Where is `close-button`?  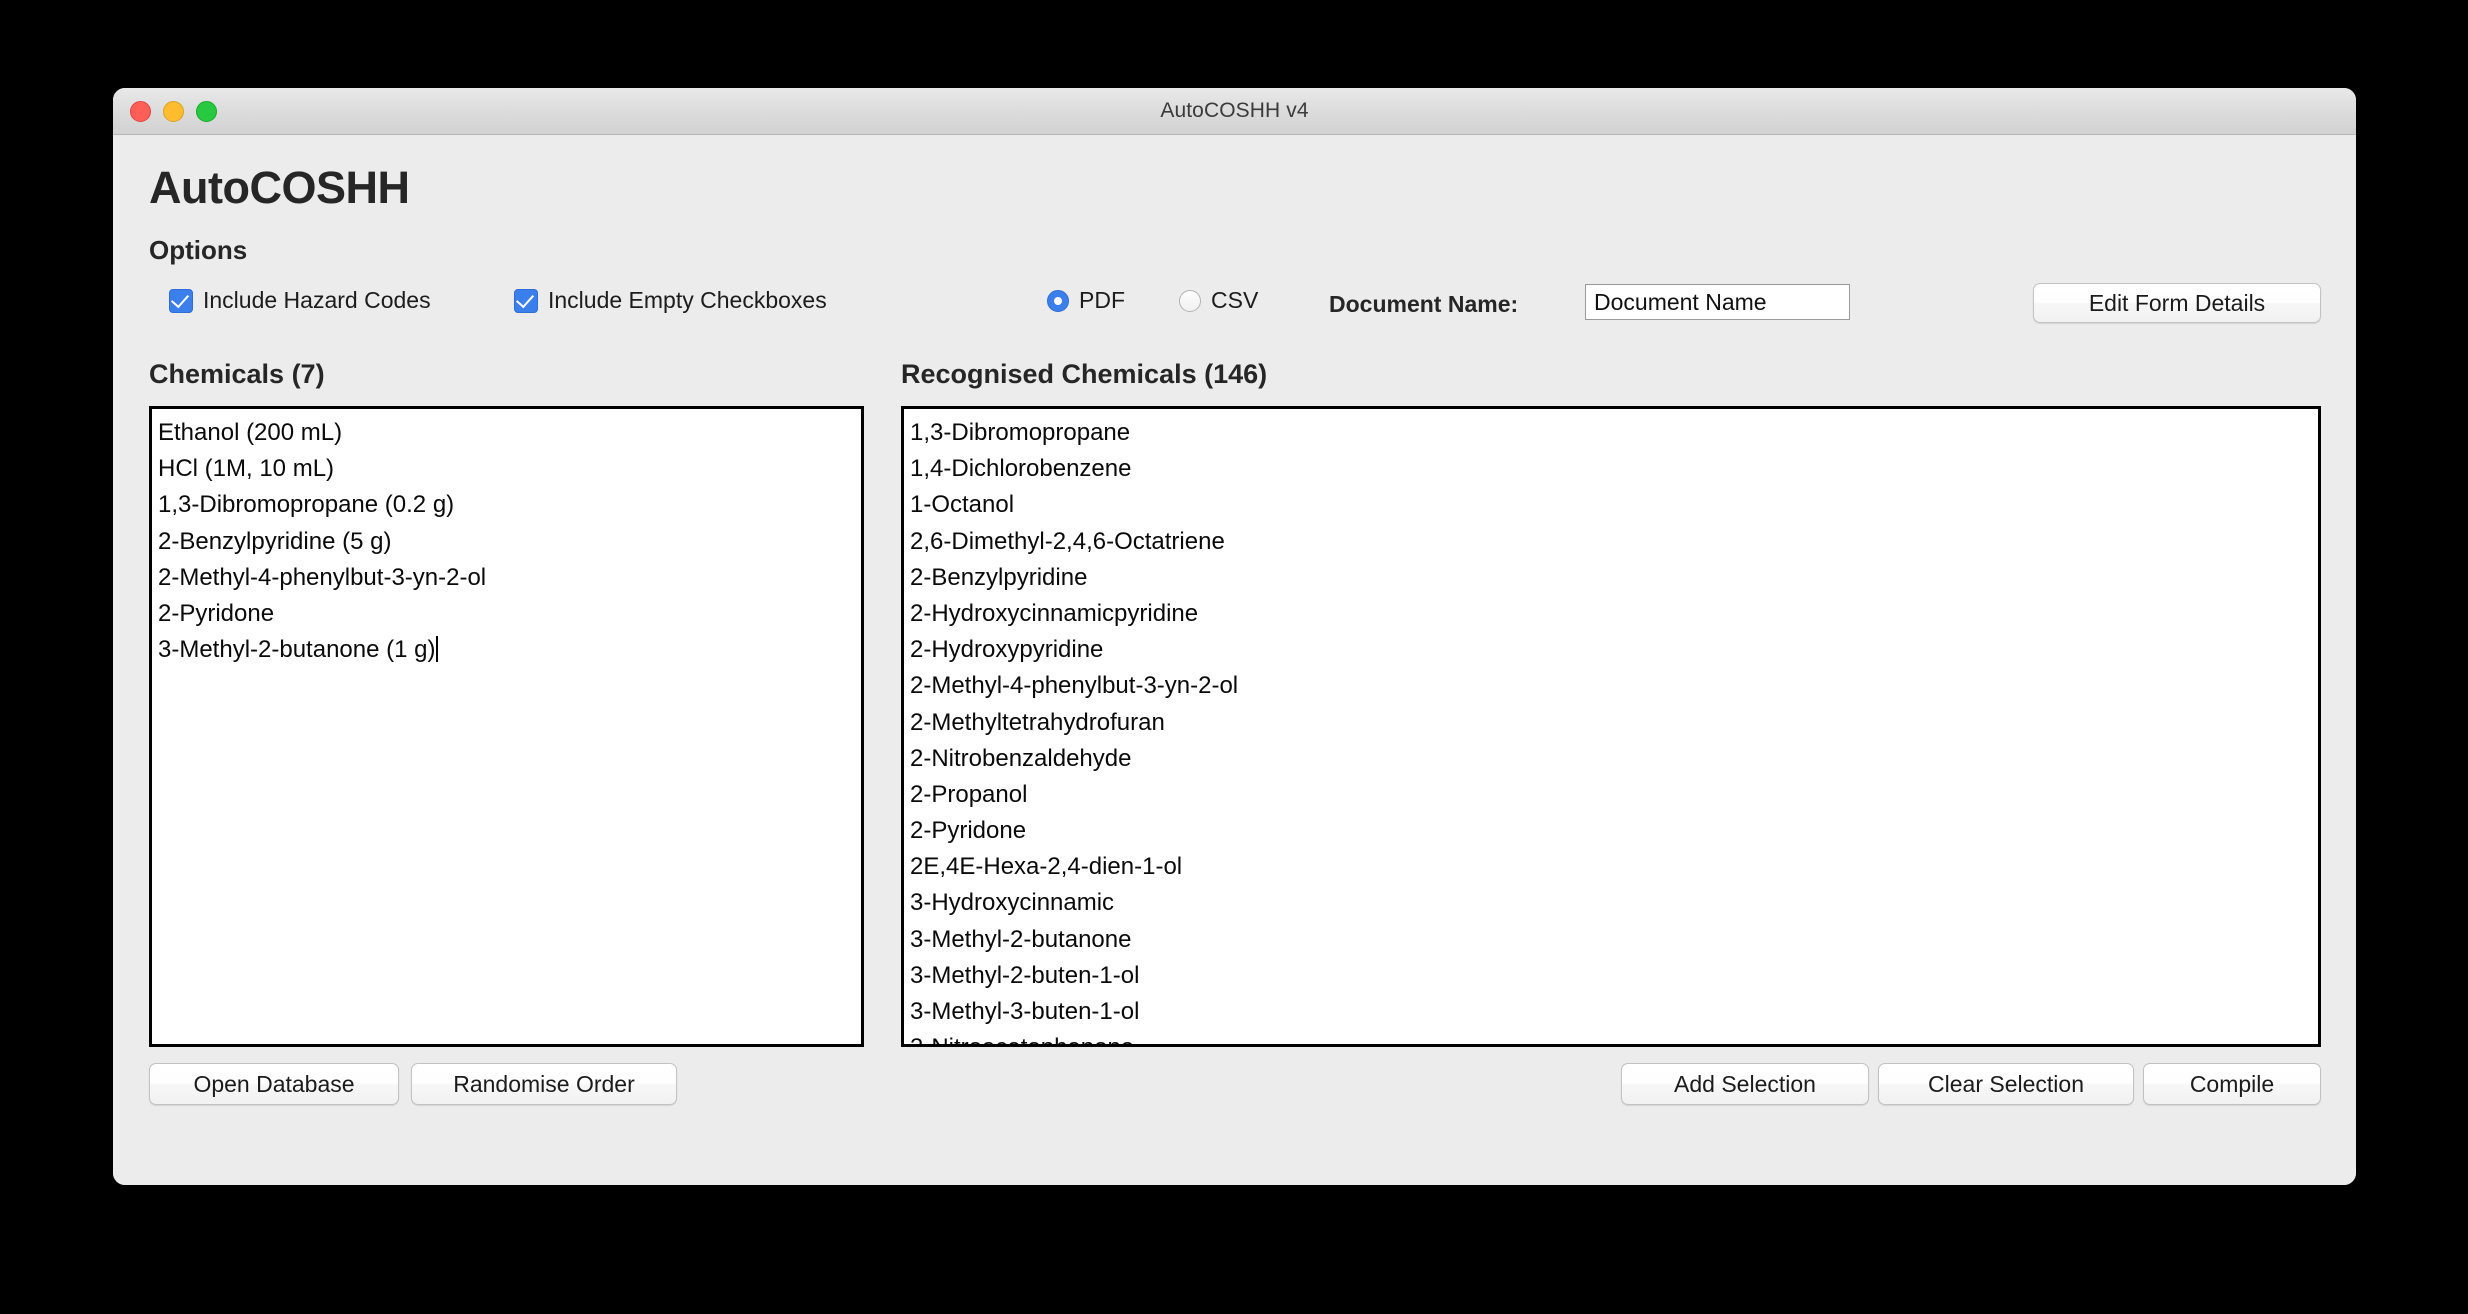
close-button is located at coordinates (140, 111).